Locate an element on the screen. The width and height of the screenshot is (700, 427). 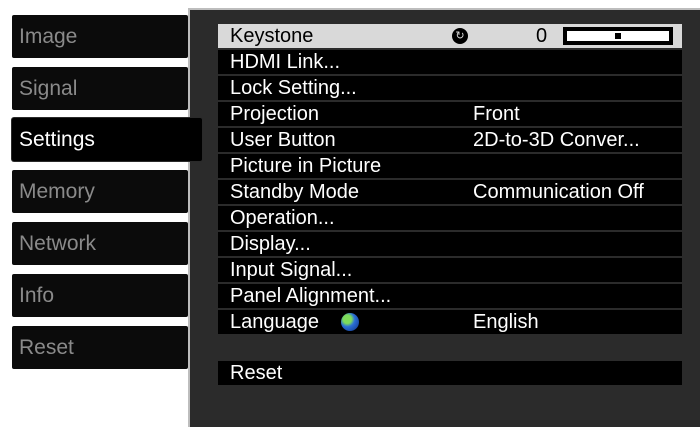
menu-row-picture-in-picture: Picture in Picture is located at coordinates (450, 166).